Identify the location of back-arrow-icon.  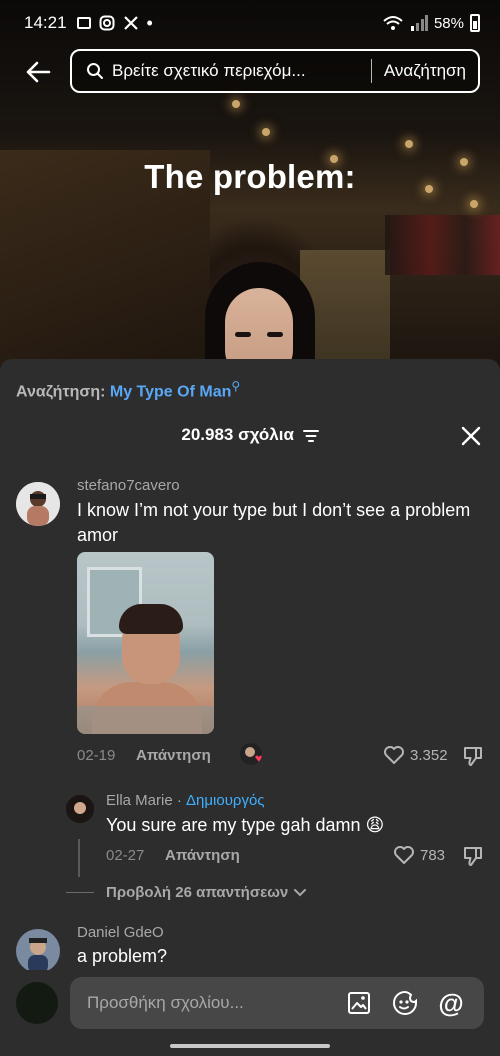
(38, 72).